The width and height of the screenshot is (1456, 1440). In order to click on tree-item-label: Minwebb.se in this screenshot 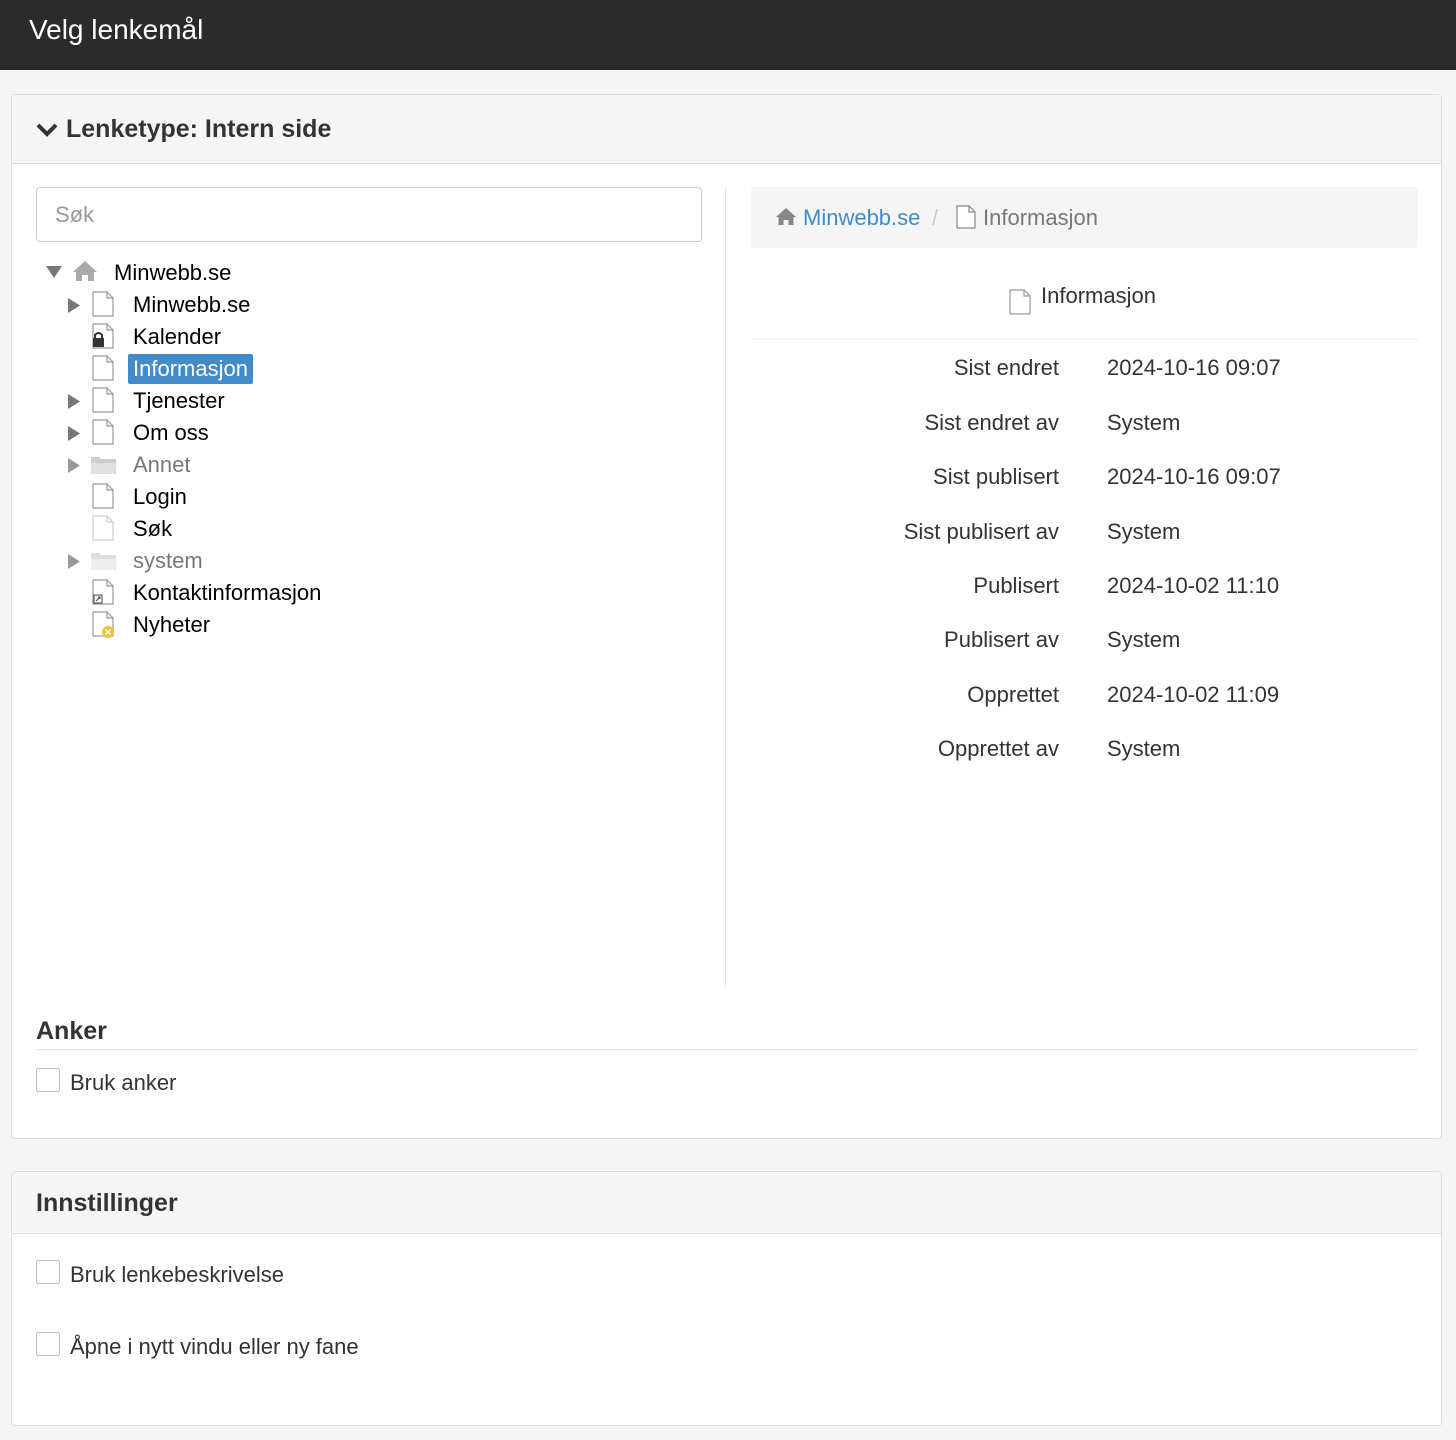, I will do `click(191, 305)`.